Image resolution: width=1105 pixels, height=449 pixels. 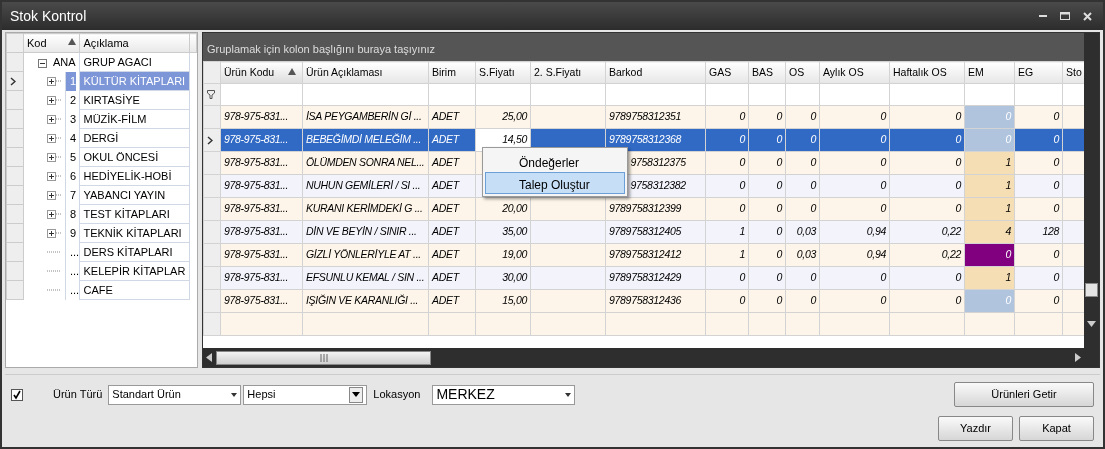 What do you see at coordinates (767, 72) in the screenshot?
I see `column-header: BAS` at bounding box center [767, 72].